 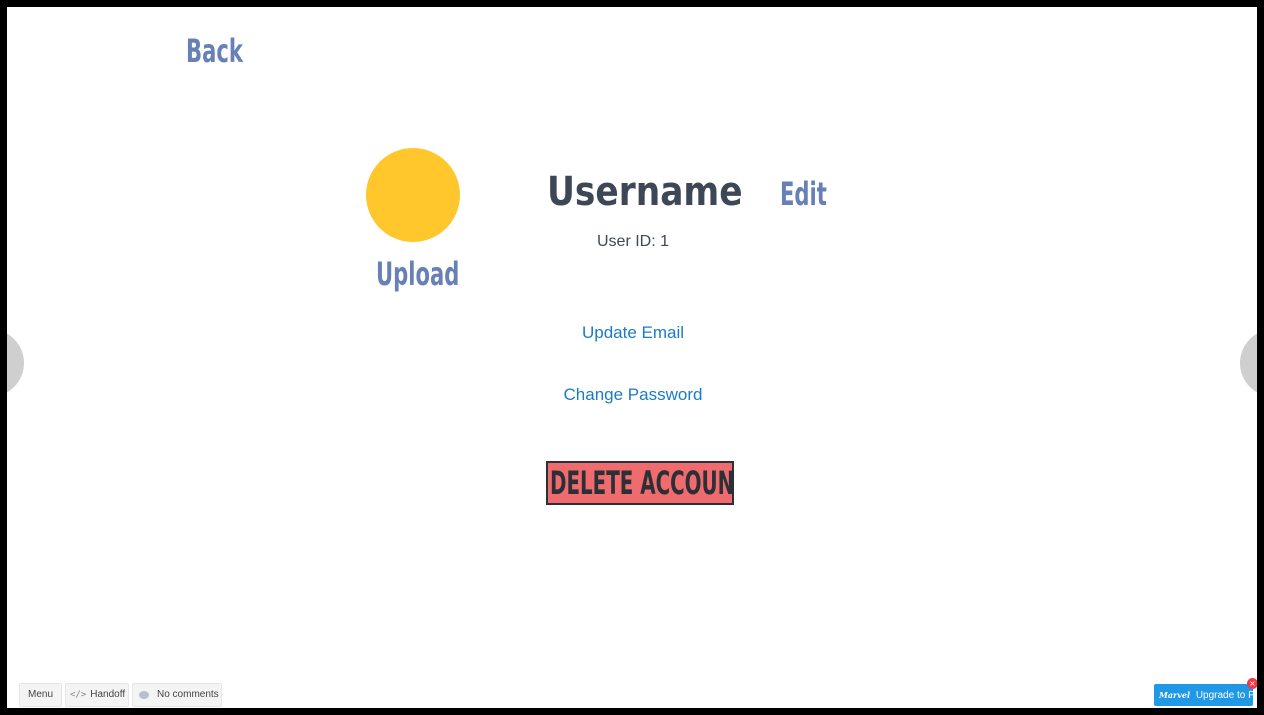 I want to click on upload-label: Upload, so click(x=418, y=274).